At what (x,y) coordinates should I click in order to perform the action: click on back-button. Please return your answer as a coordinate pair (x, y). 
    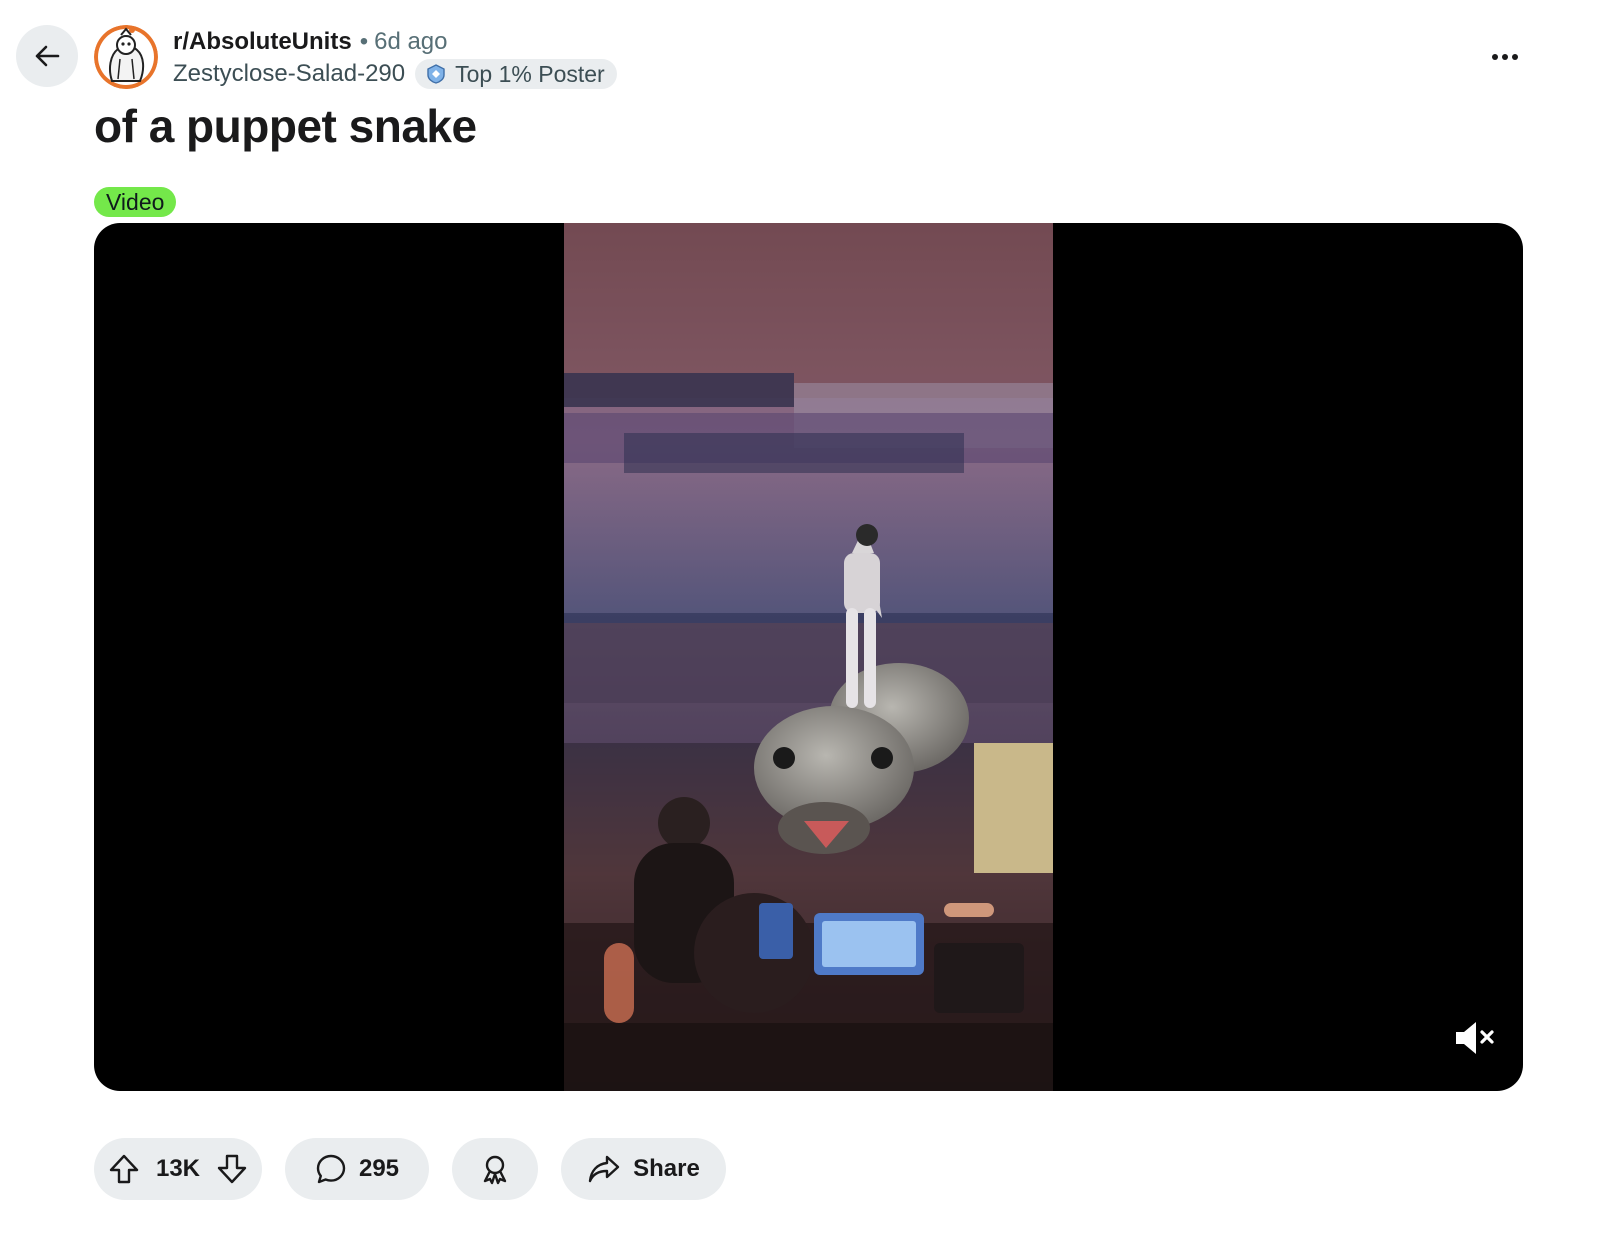
    Looking at the image, I should click on (47, 56).